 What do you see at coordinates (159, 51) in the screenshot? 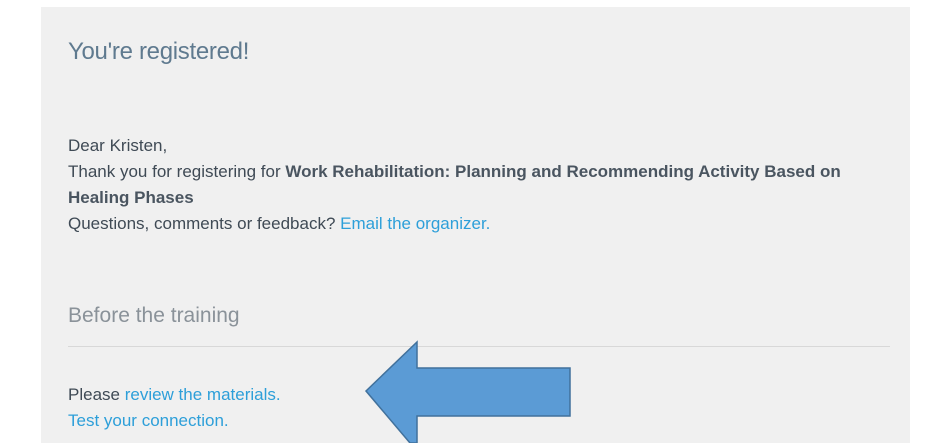
I see `page-title: You're registered!` at bounding box center [159, 51].